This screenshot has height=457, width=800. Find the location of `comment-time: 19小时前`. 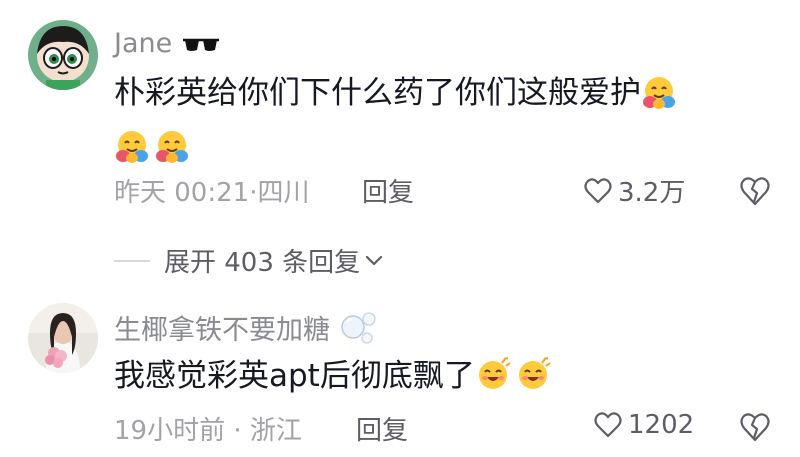

comment-time: 19小时前 is located at coordinates (170, 431).